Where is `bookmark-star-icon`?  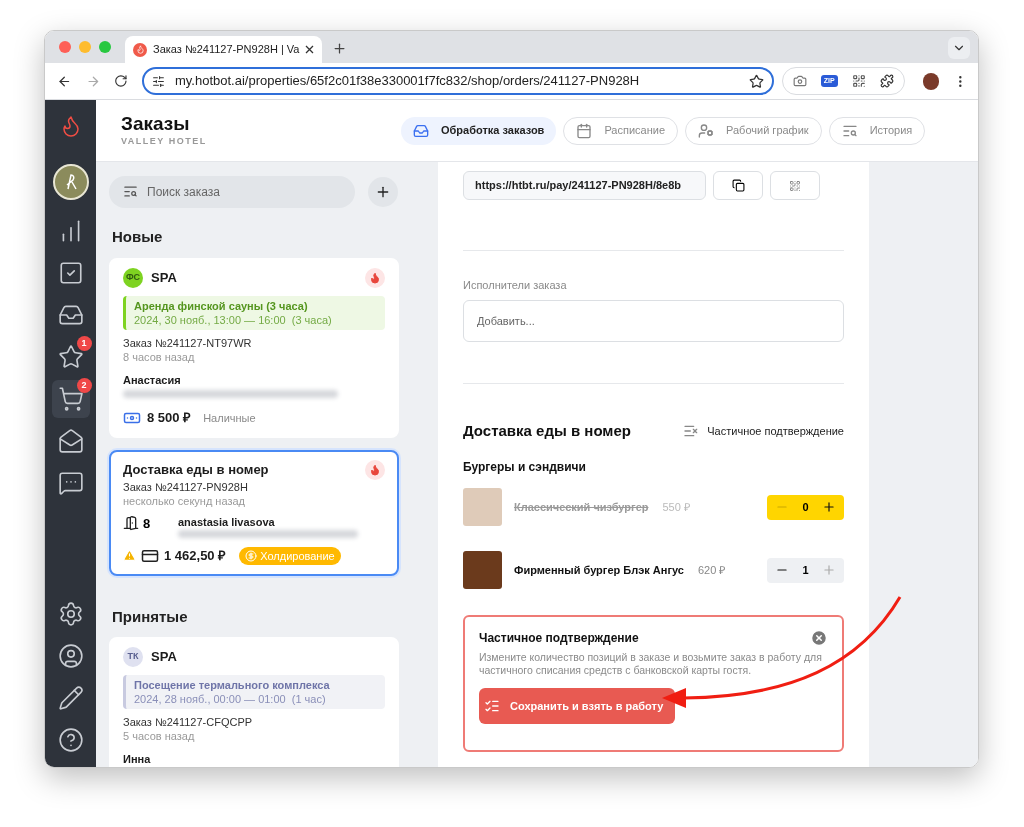
bookmark-star-icon is located at coordinates (756, 81).